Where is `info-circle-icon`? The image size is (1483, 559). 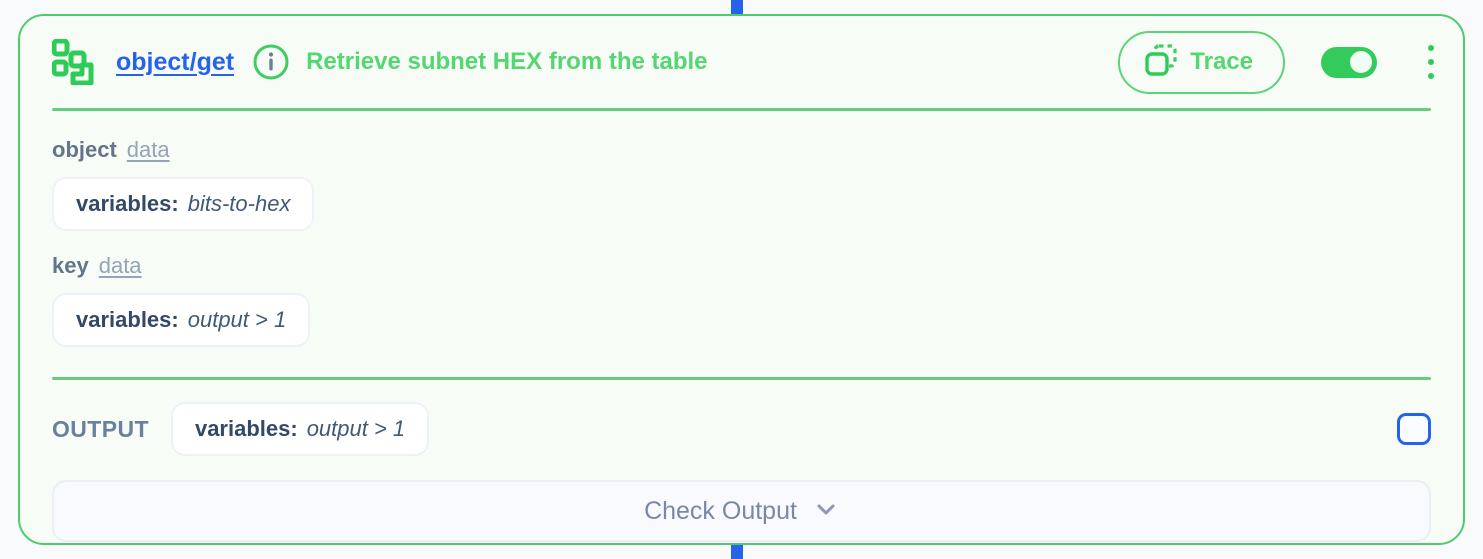 info-circle-icon is located at coordinates (271, 62).